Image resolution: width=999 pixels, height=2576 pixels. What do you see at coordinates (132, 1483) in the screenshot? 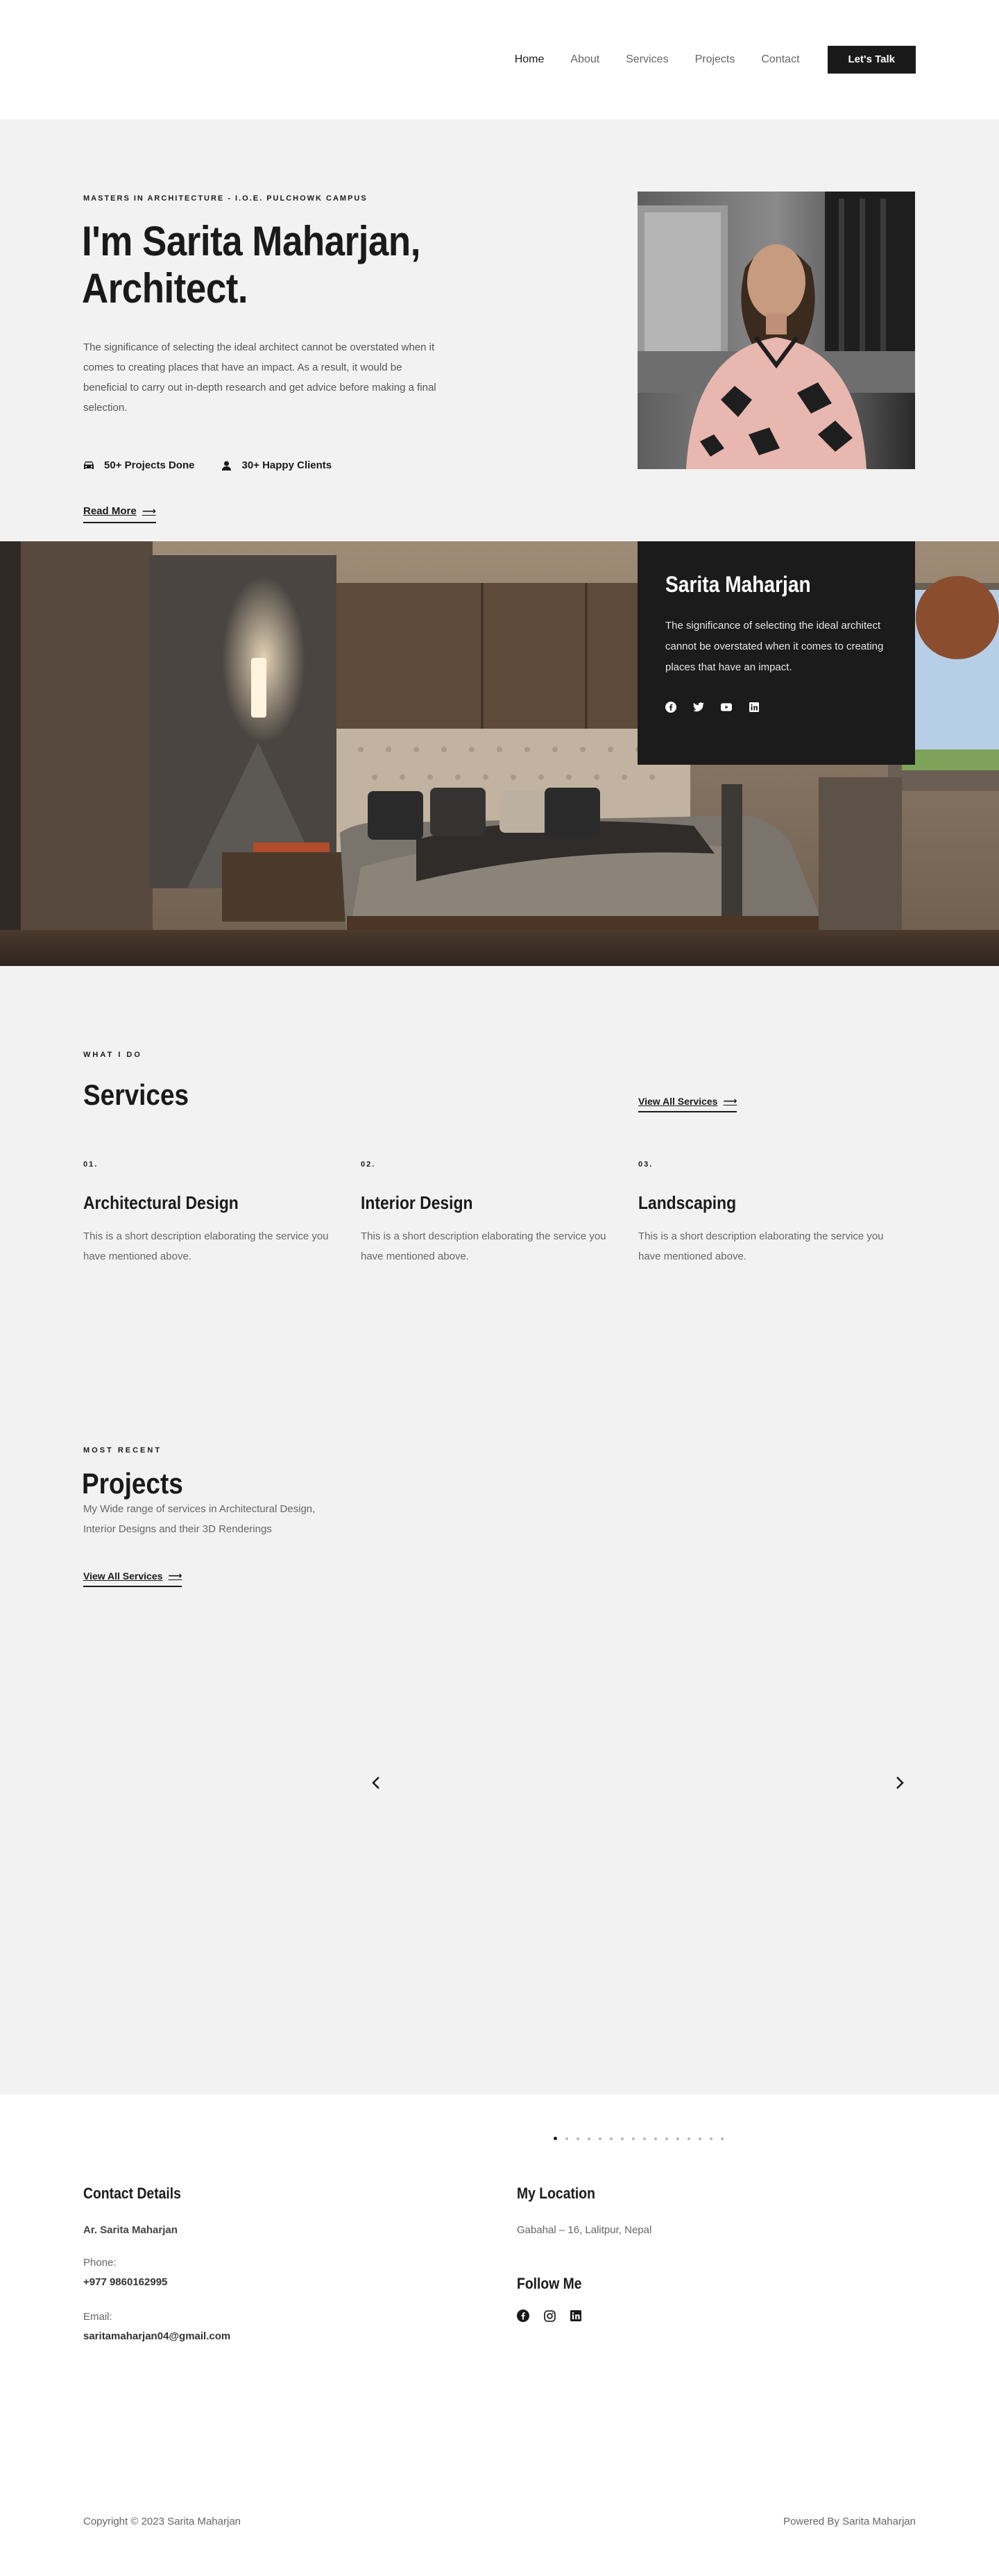
I see `projects-title: Projects` at bounding box center [132, 1483].